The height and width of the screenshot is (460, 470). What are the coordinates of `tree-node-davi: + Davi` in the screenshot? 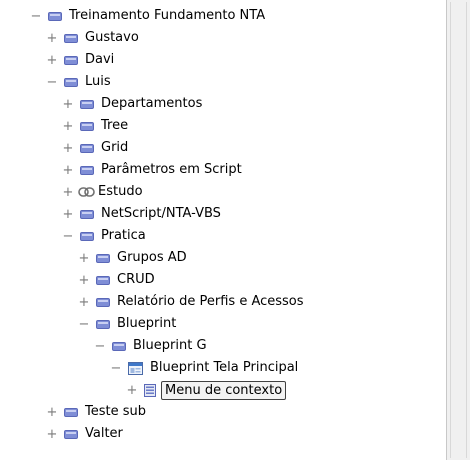 It's located at (81, 60).